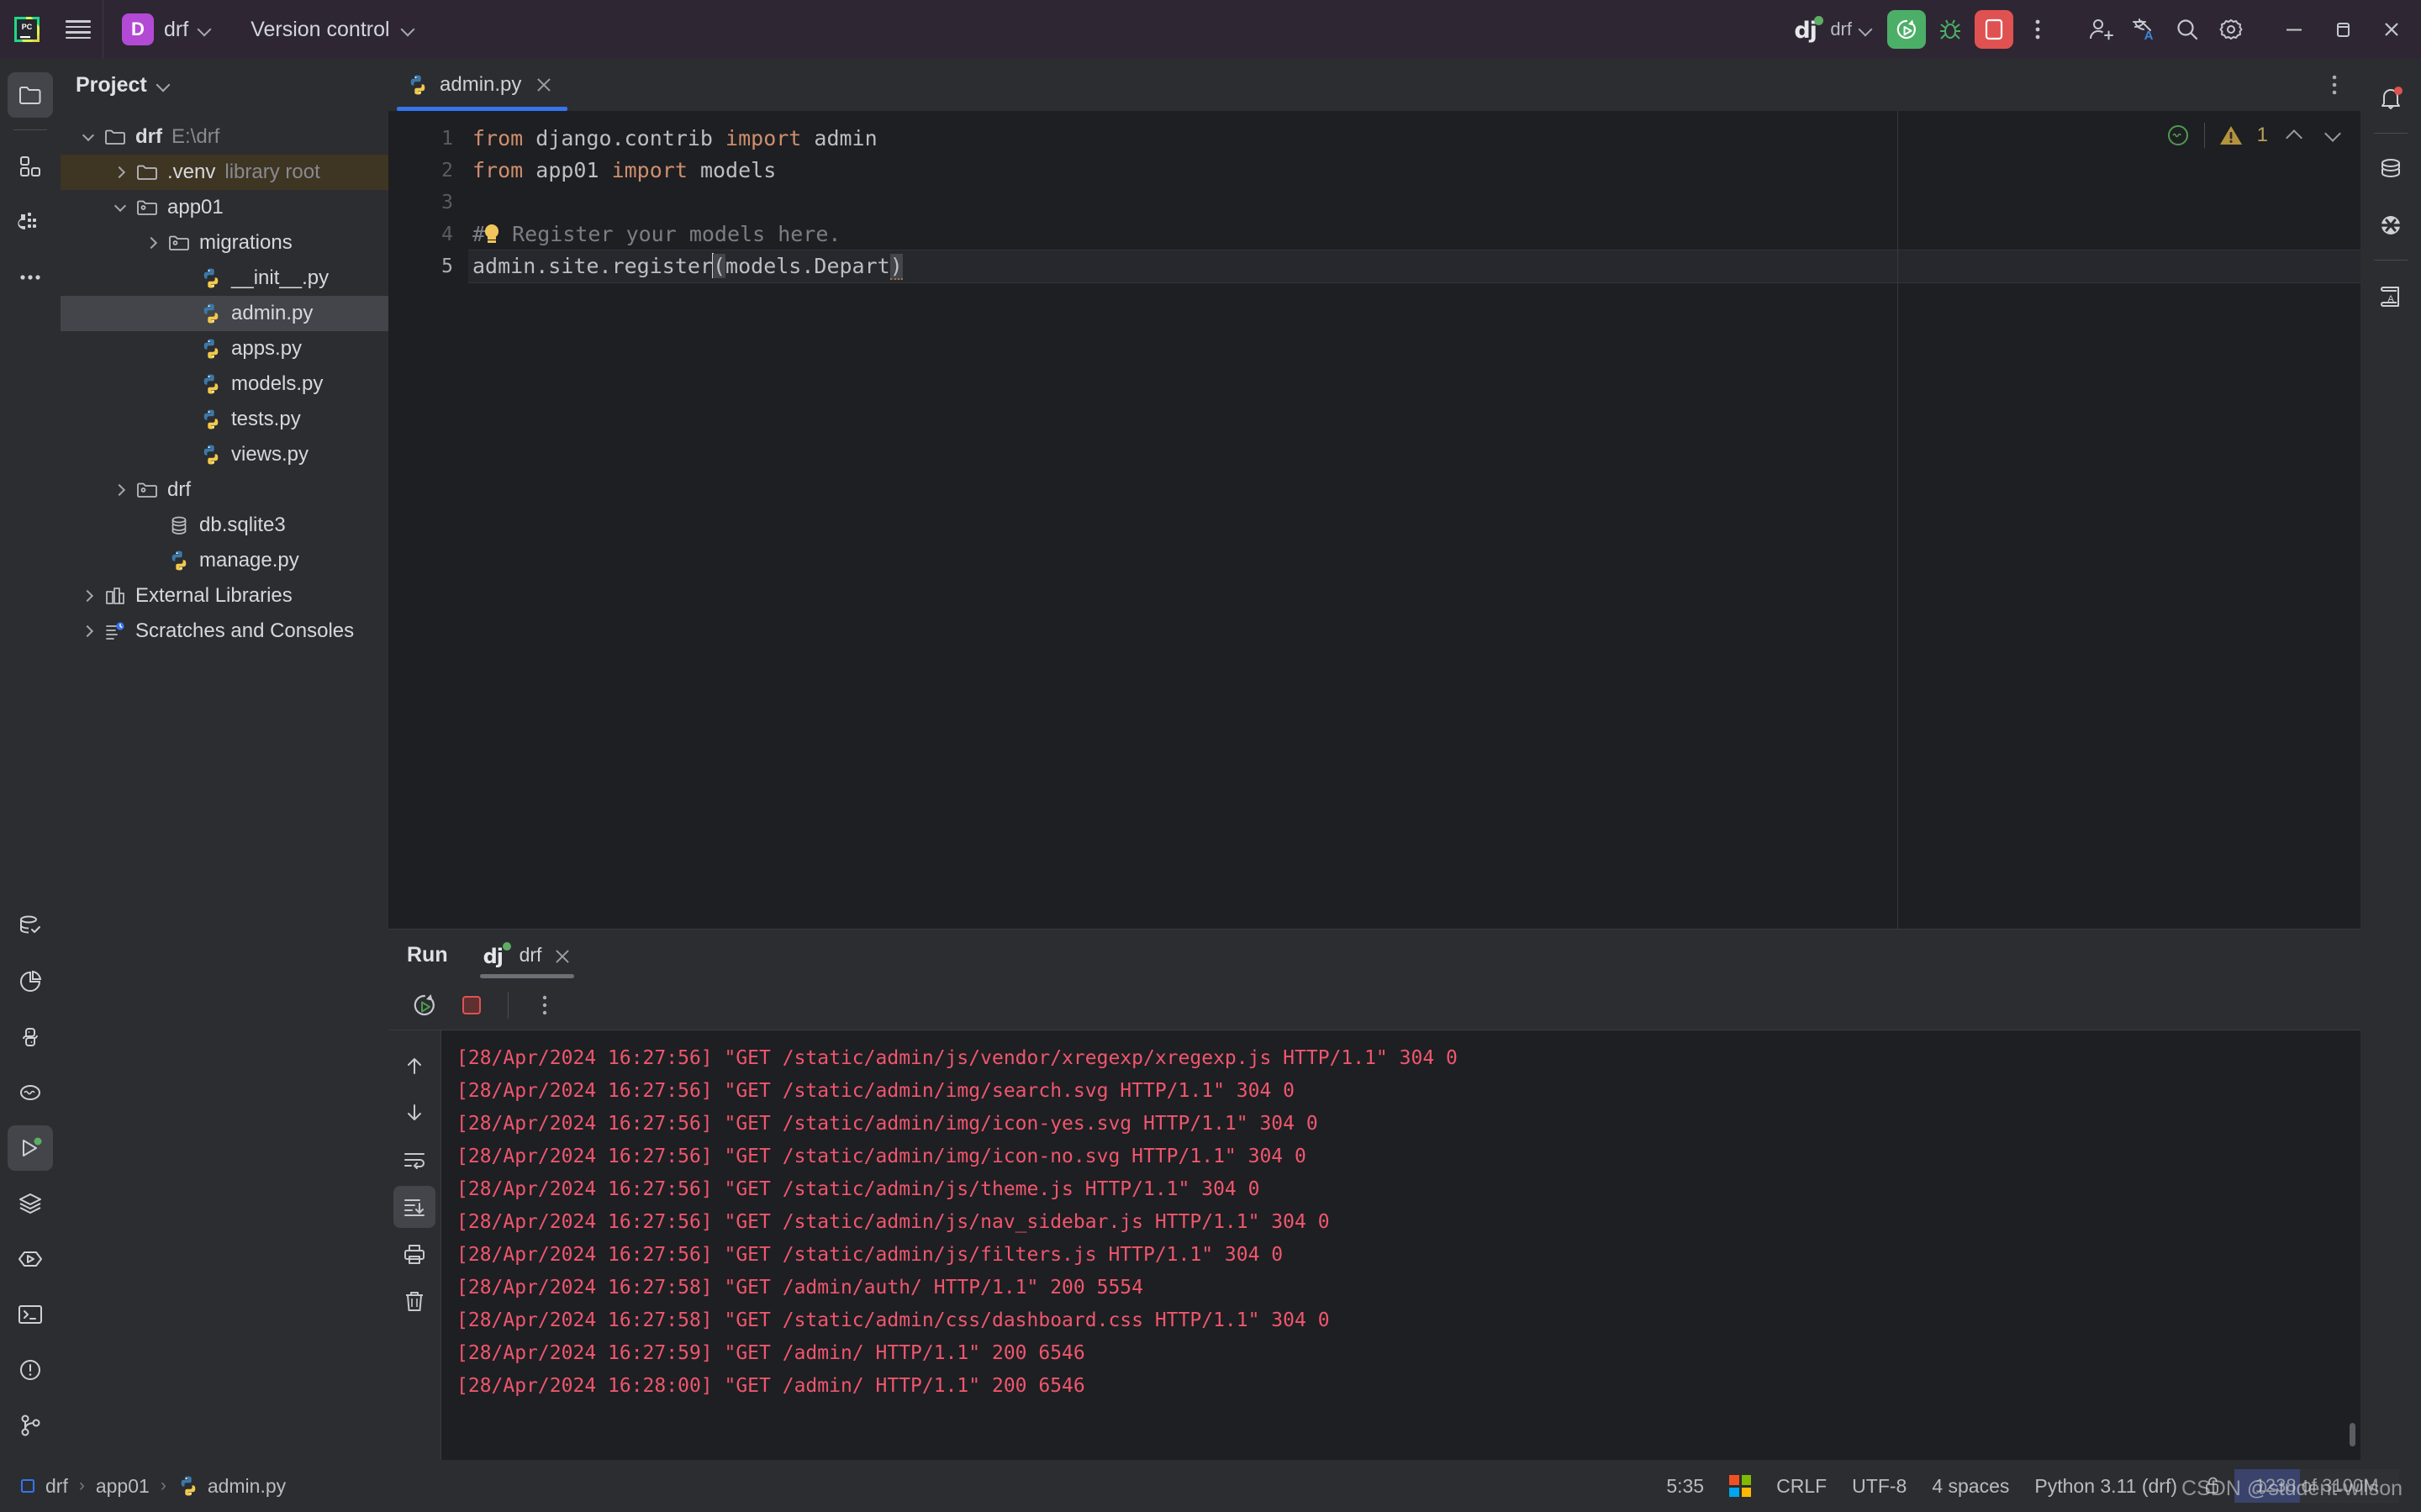 The height and width of the screenshot is (1512, 2421). What do you see at coordinates (30, 1314) in the screenshot?
I see `sidebar-item-terminal` at bounding box center [30, 1314].